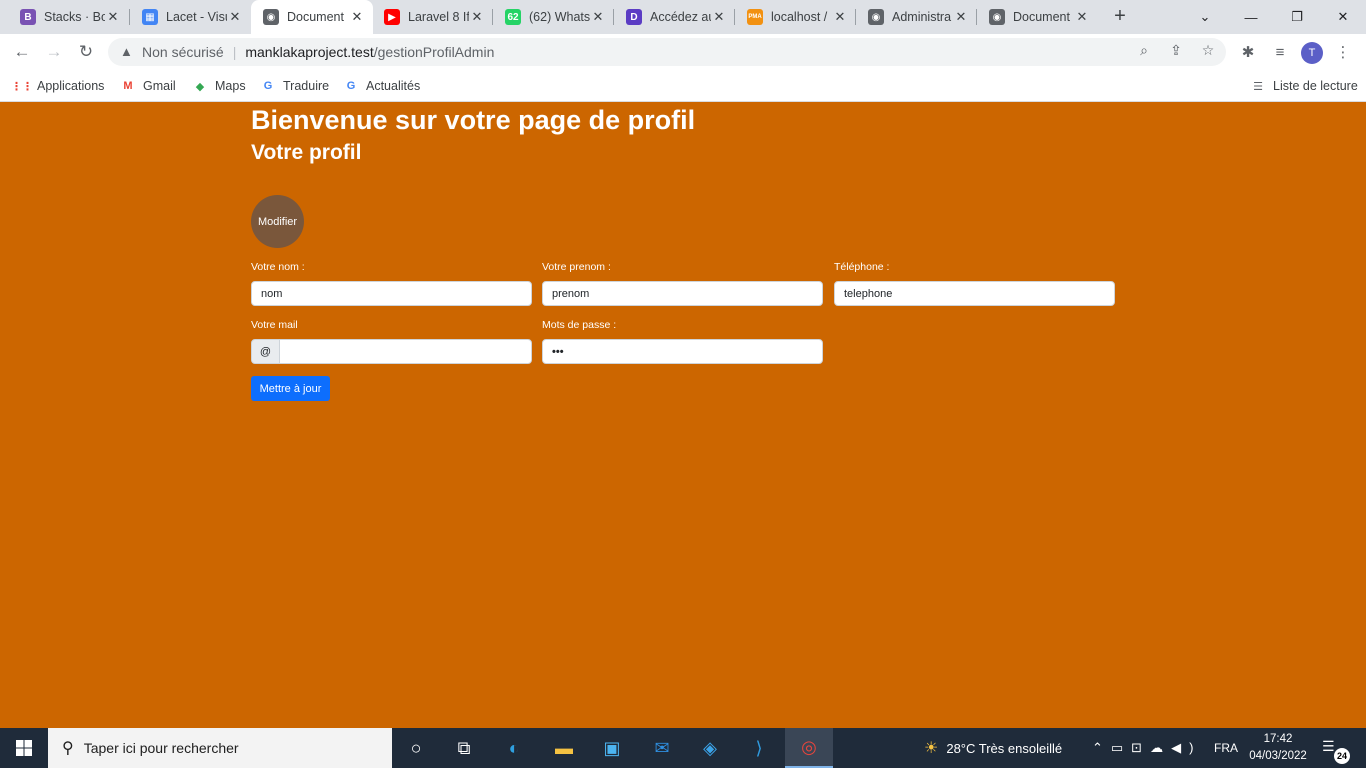  I want to click on more-menu-icon: ⋮, so click(1343, 52).